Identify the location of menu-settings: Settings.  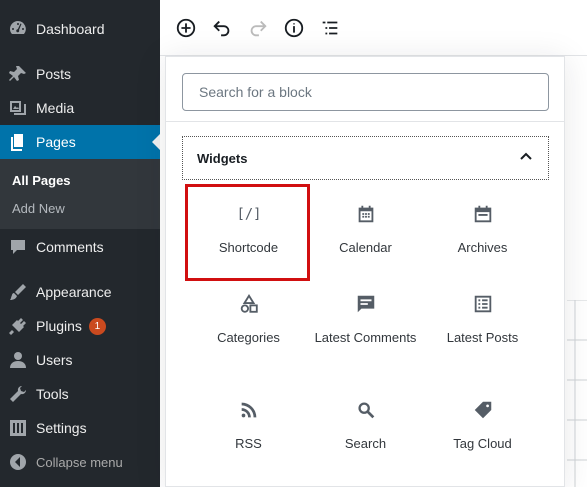
(80, 428).